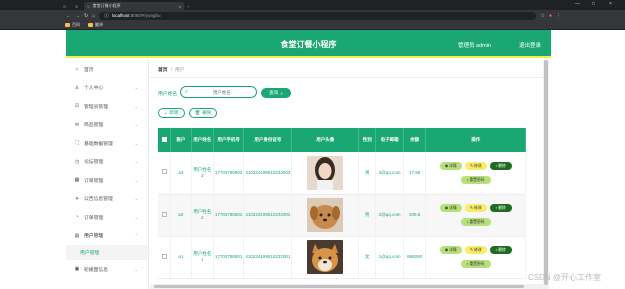  I want to click on image-icon: ▣, so click(77, 269).